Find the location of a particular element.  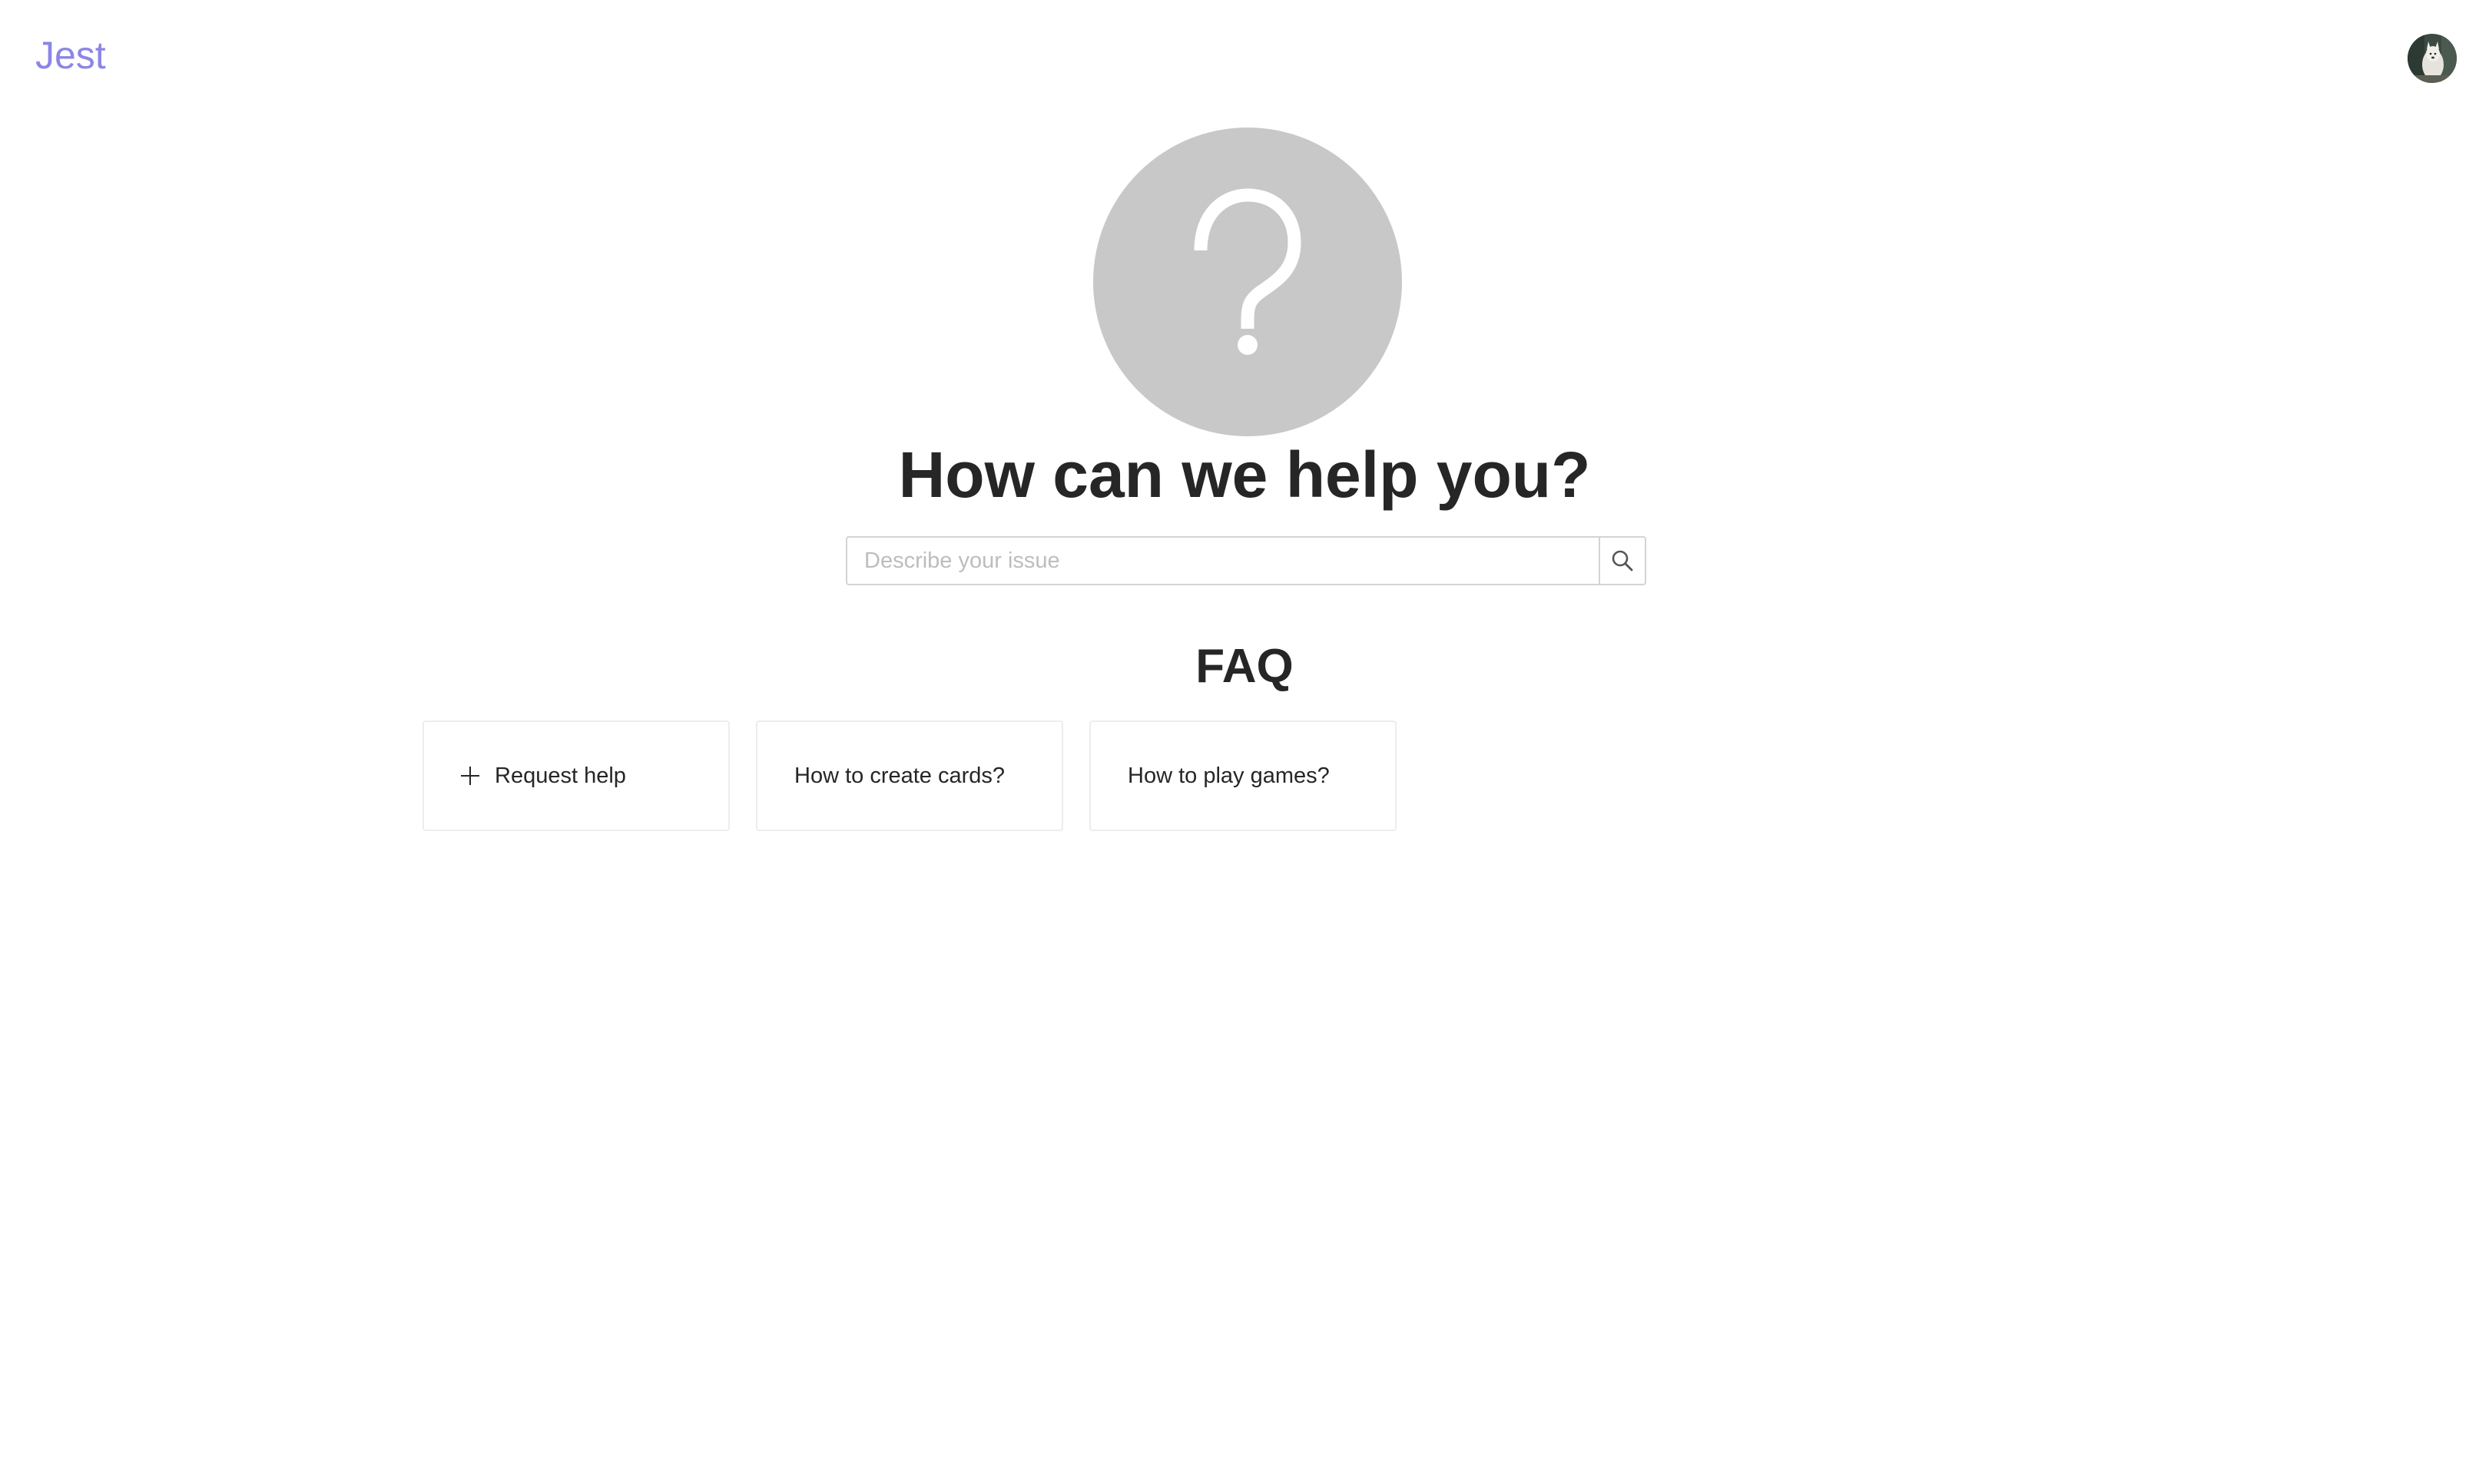

avatar-photo-icon is located at coordinates (2432, 58).